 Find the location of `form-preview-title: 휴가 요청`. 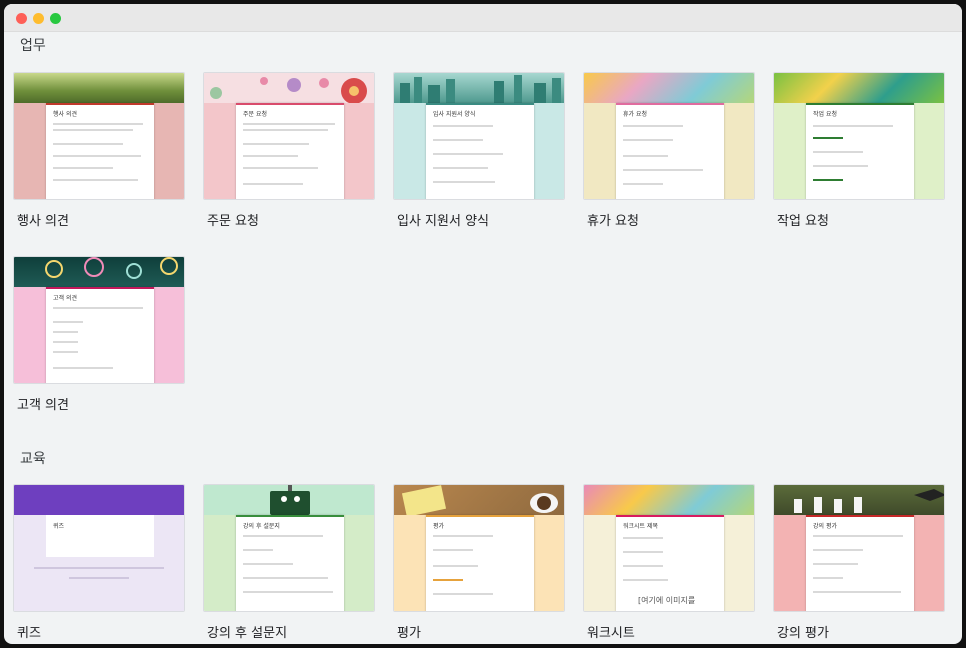

form-preview-title: 휴가 요청 is located at coordinates (635, 114).